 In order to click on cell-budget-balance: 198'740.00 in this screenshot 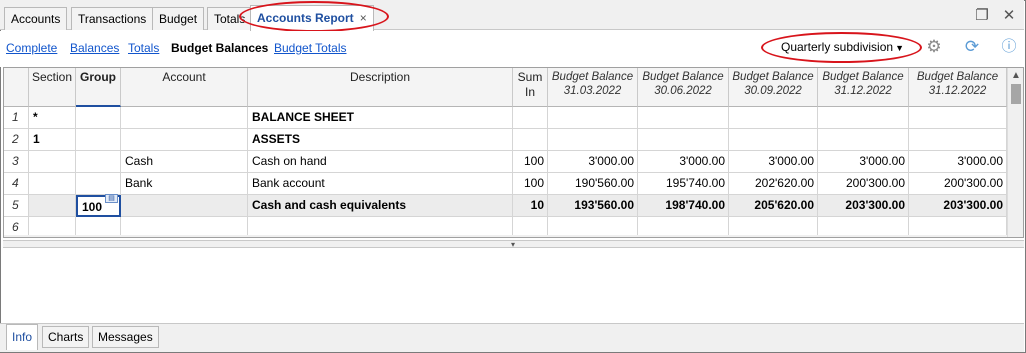, I will do `click(683, 206)`.